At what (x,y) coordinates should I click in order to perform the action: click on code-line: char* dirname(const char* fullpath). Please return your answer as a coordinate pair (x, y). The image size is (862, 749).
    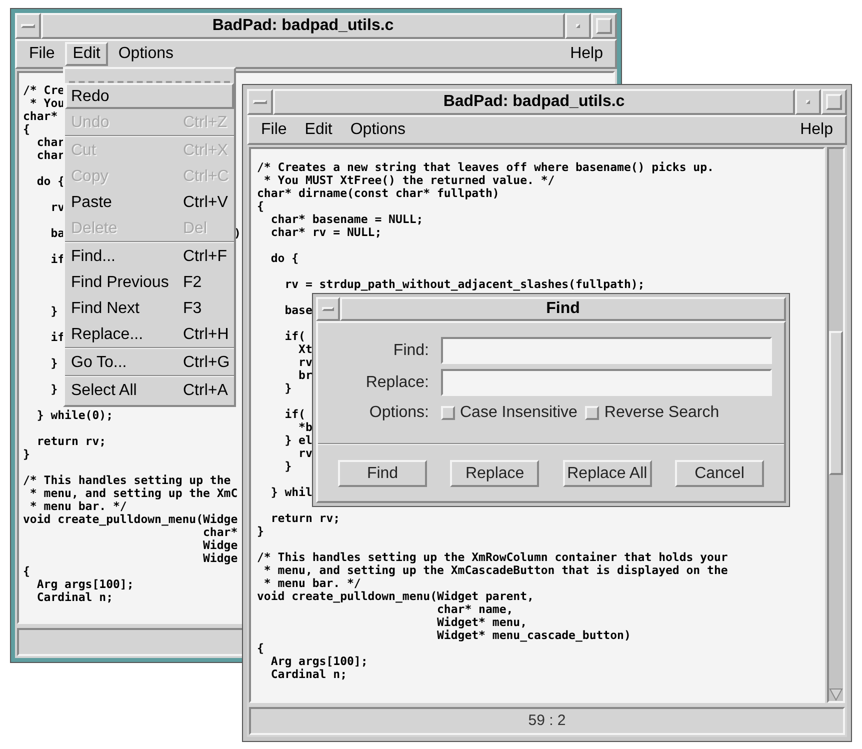
    Looking at the image, I should click on (378, 193).